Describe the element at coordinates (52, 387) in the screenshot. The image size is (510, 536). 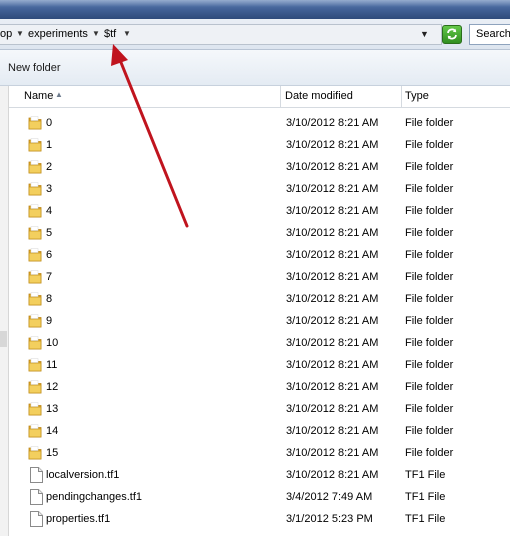
I see `file-name: 12` at that location.